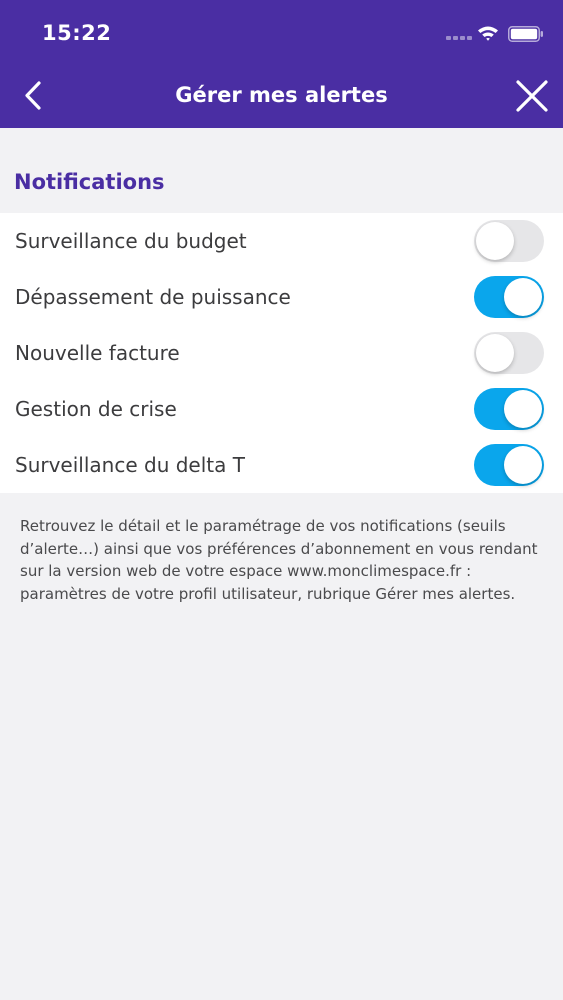 This screenshot has width=563, height=1000. I want to click on chevron-left-icon, so click(33, 95).